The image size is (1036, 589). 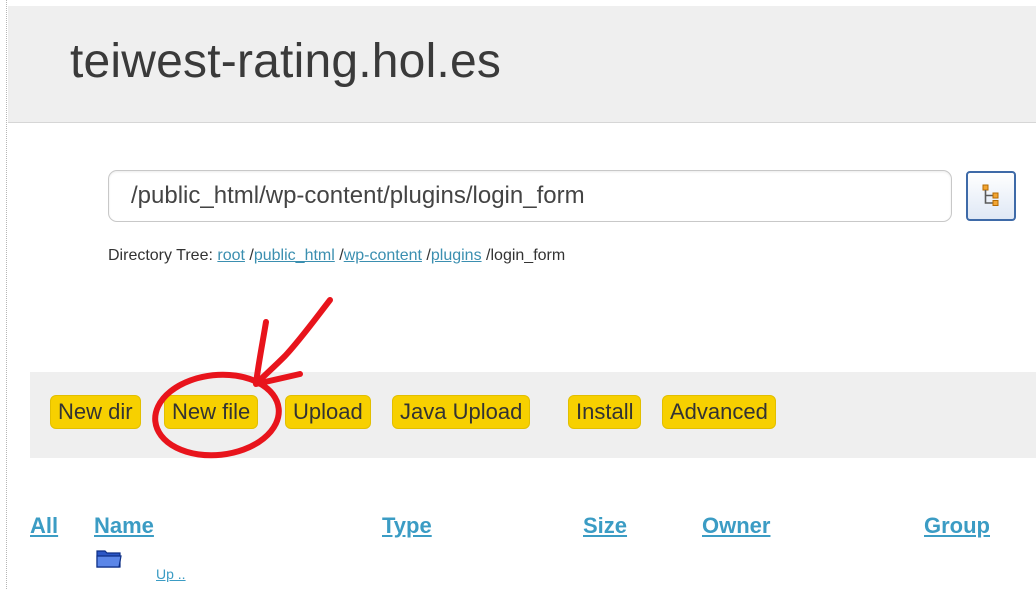 What do you see at coordinates (109, 558) in the screenshot?
I see `folder-icon` at bounding box center [109, 558].